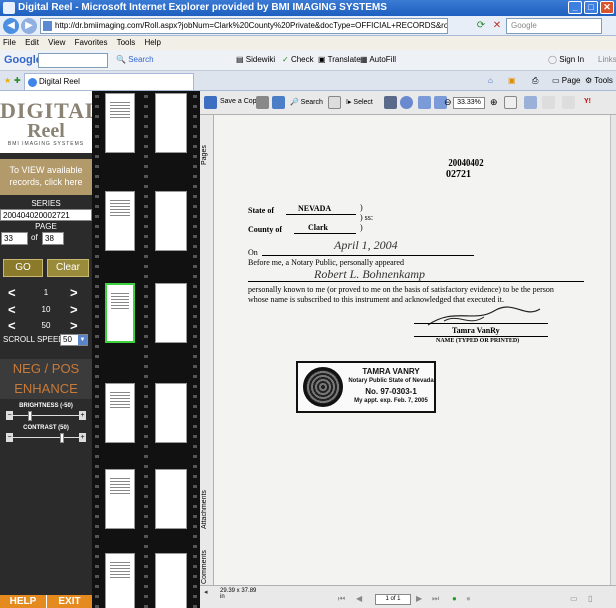  I want to click on first-page-button: ⏮, so click(341, 599).